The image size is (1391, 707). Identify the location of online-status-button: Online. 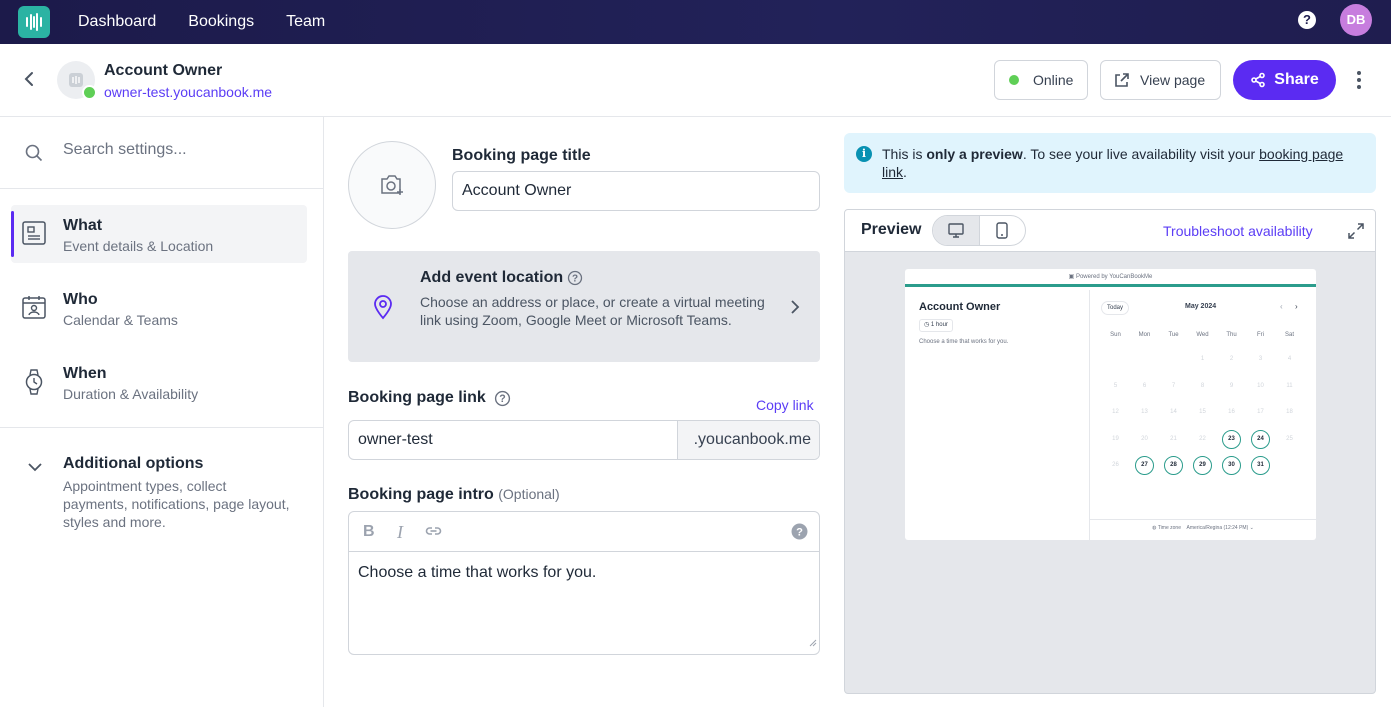
(1041, 80).